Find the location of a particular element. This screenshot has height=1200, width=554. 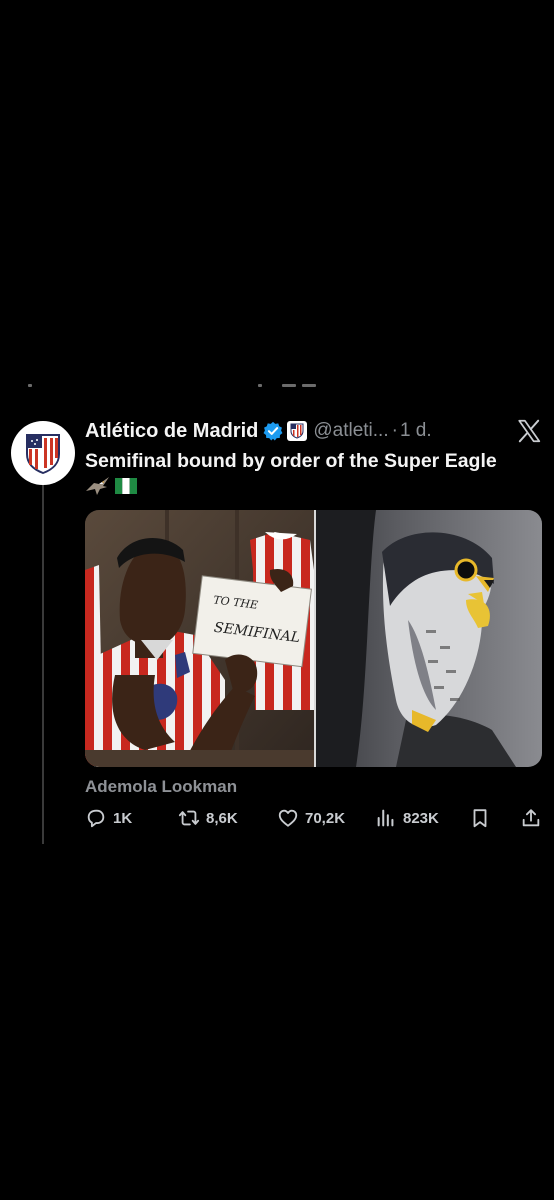

views-icon is located at coordinates (385, 818).